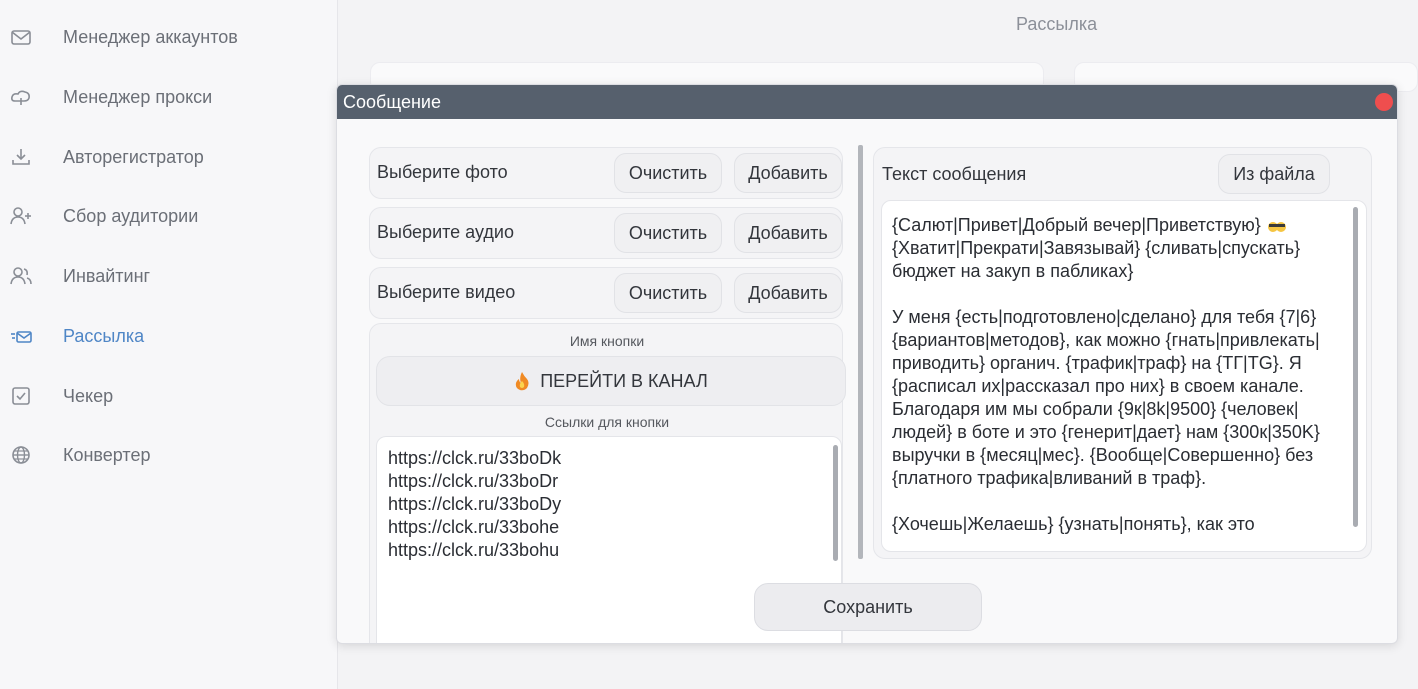 Image resolution: width=1418 pixels, height=689 pixels. What do you see at coordinates (21, 276) in the screenshot?
I see `users-icon` at bounding box center [21, 276].